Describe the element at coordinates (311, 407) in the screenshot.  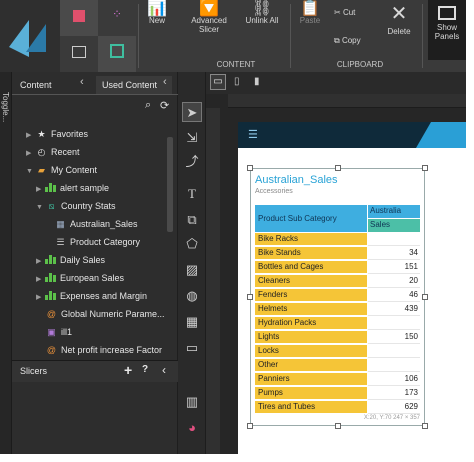
I see `row-label: Tires and Tubes` at that location.